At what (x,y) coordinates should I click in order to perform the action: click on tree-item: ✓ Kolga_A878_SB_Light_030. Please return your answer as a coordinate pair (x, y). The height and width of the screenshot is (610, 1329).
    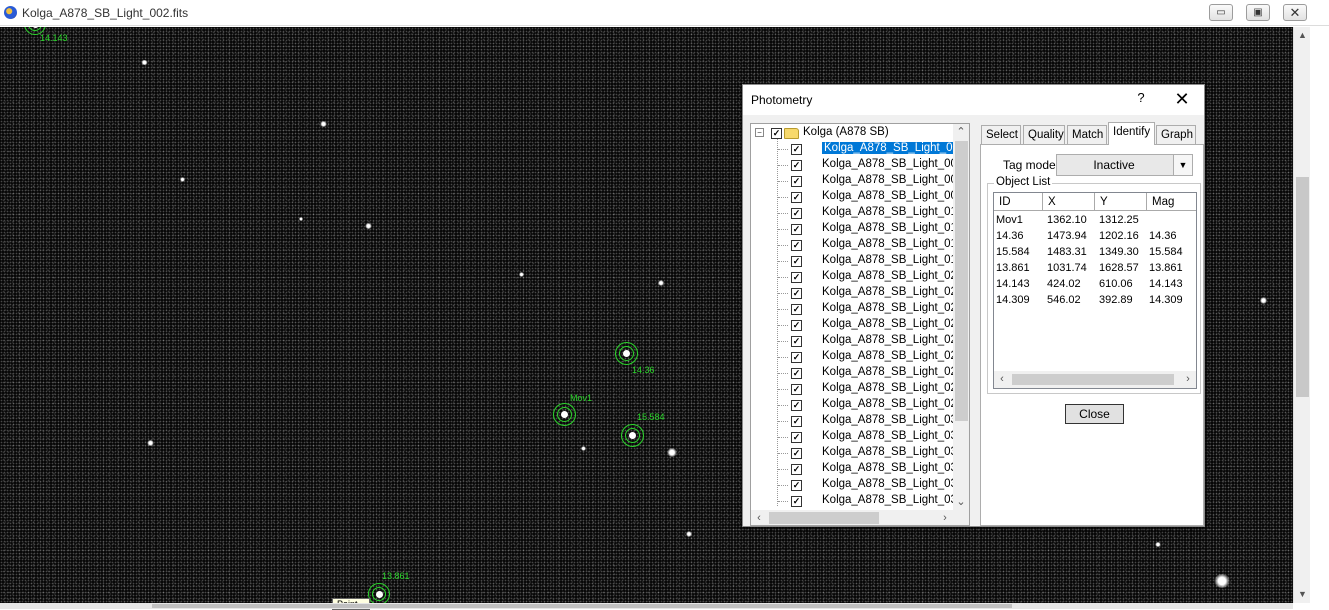
    Looking at the image, I should click on (857, 421).